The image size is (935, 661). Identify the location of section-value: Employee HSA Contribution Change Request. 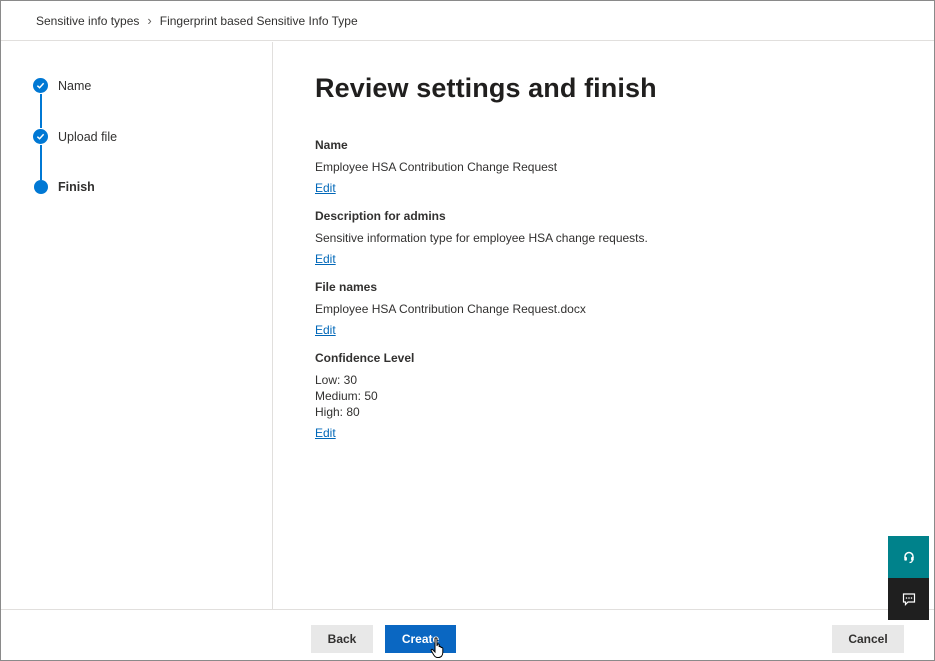
(436, 167).